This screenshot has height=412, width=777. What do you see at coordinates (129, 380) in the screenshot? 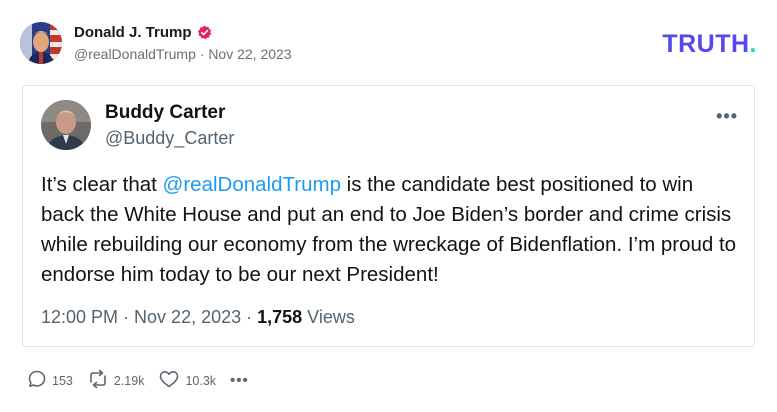
I see `retruth-count: 2.19k` at bounding box center [129, 380].